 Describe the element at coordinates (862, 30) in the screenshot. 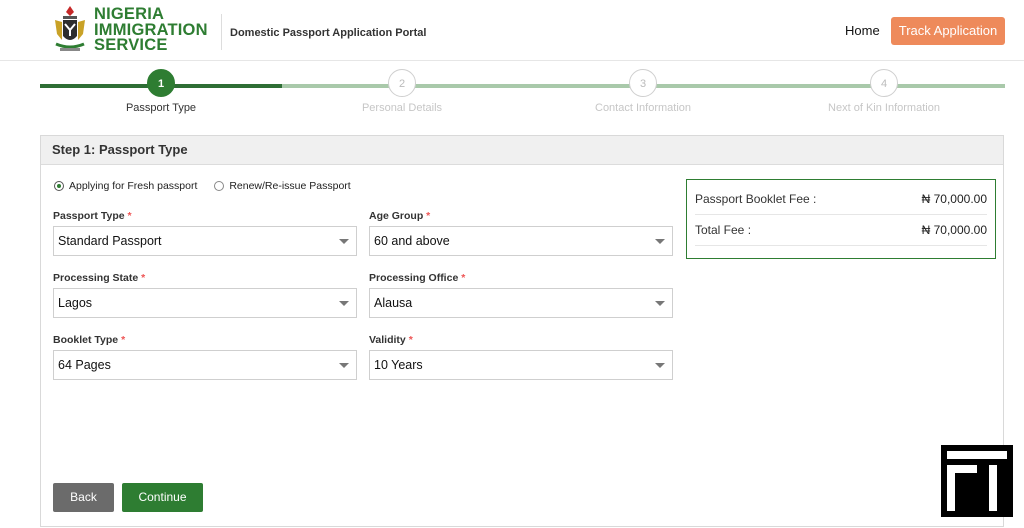

I see `nav-home-link: Home` at that location.